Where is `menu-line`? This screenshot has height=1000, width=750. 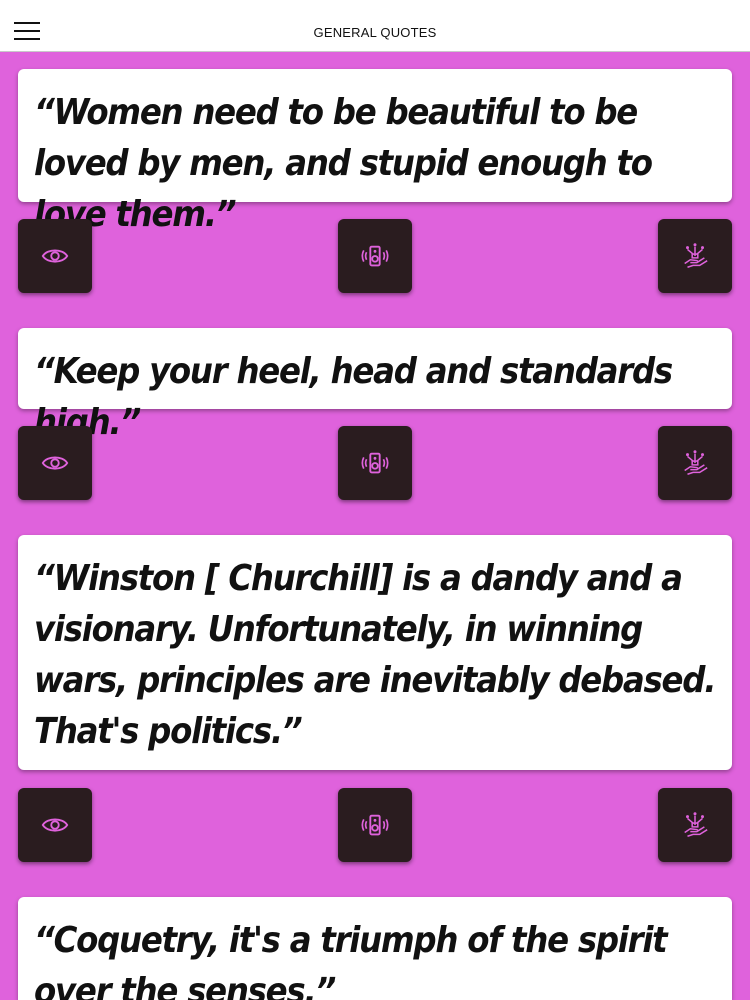 menu-line is located at coordinates (27, 23).